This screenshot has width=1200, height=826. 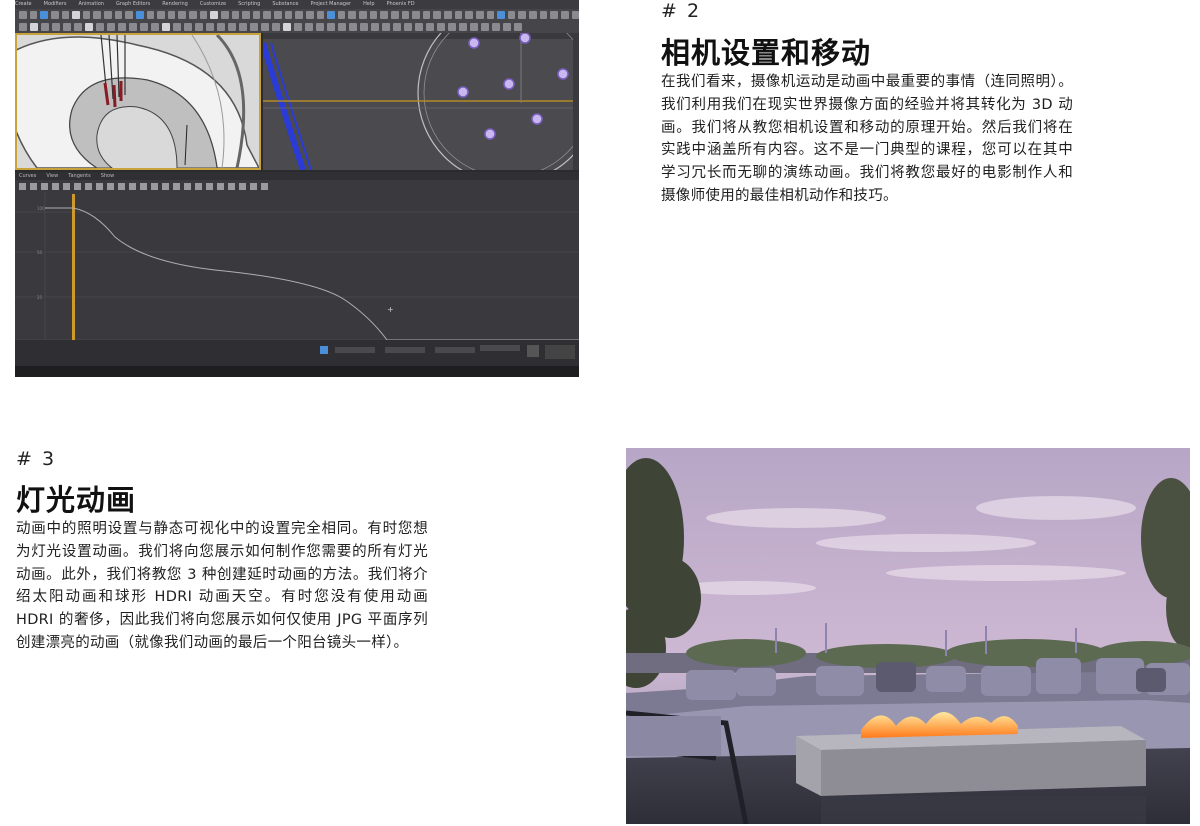 What do you see at coordinates (55, 4) in the screenshot?
I see `menu-item: Modifiers` at bounding box center [55, 4].